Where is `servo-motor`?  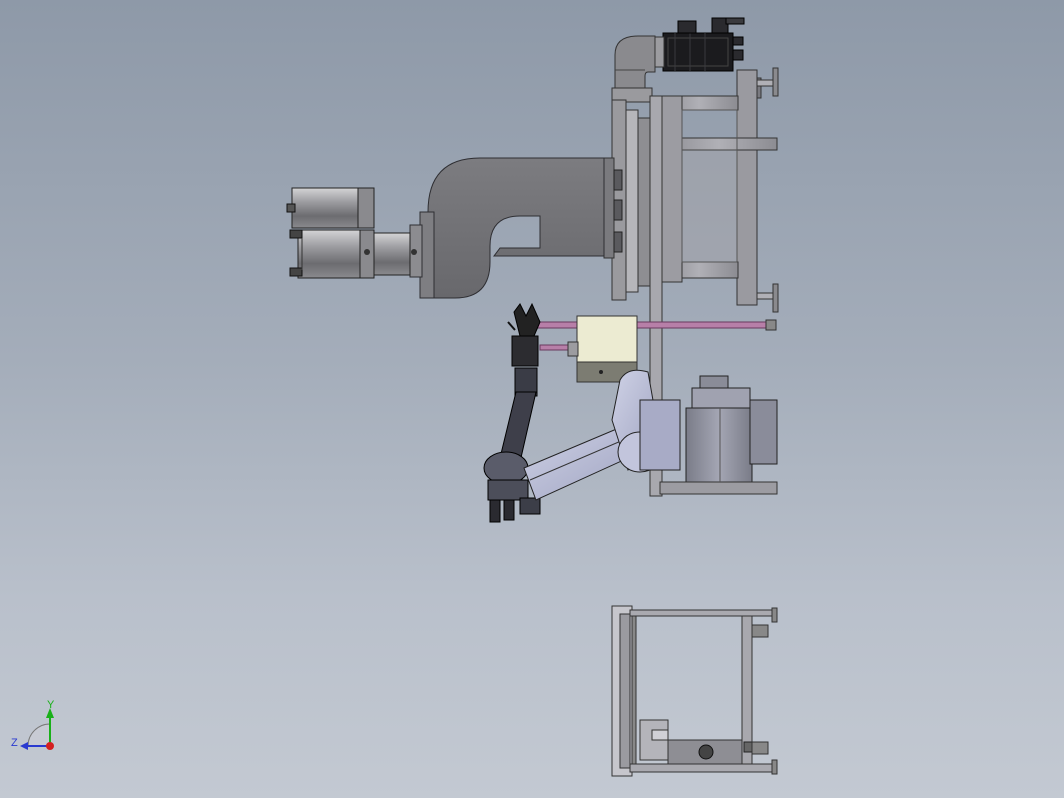
servo-motor is located at coordinates (698, 44).